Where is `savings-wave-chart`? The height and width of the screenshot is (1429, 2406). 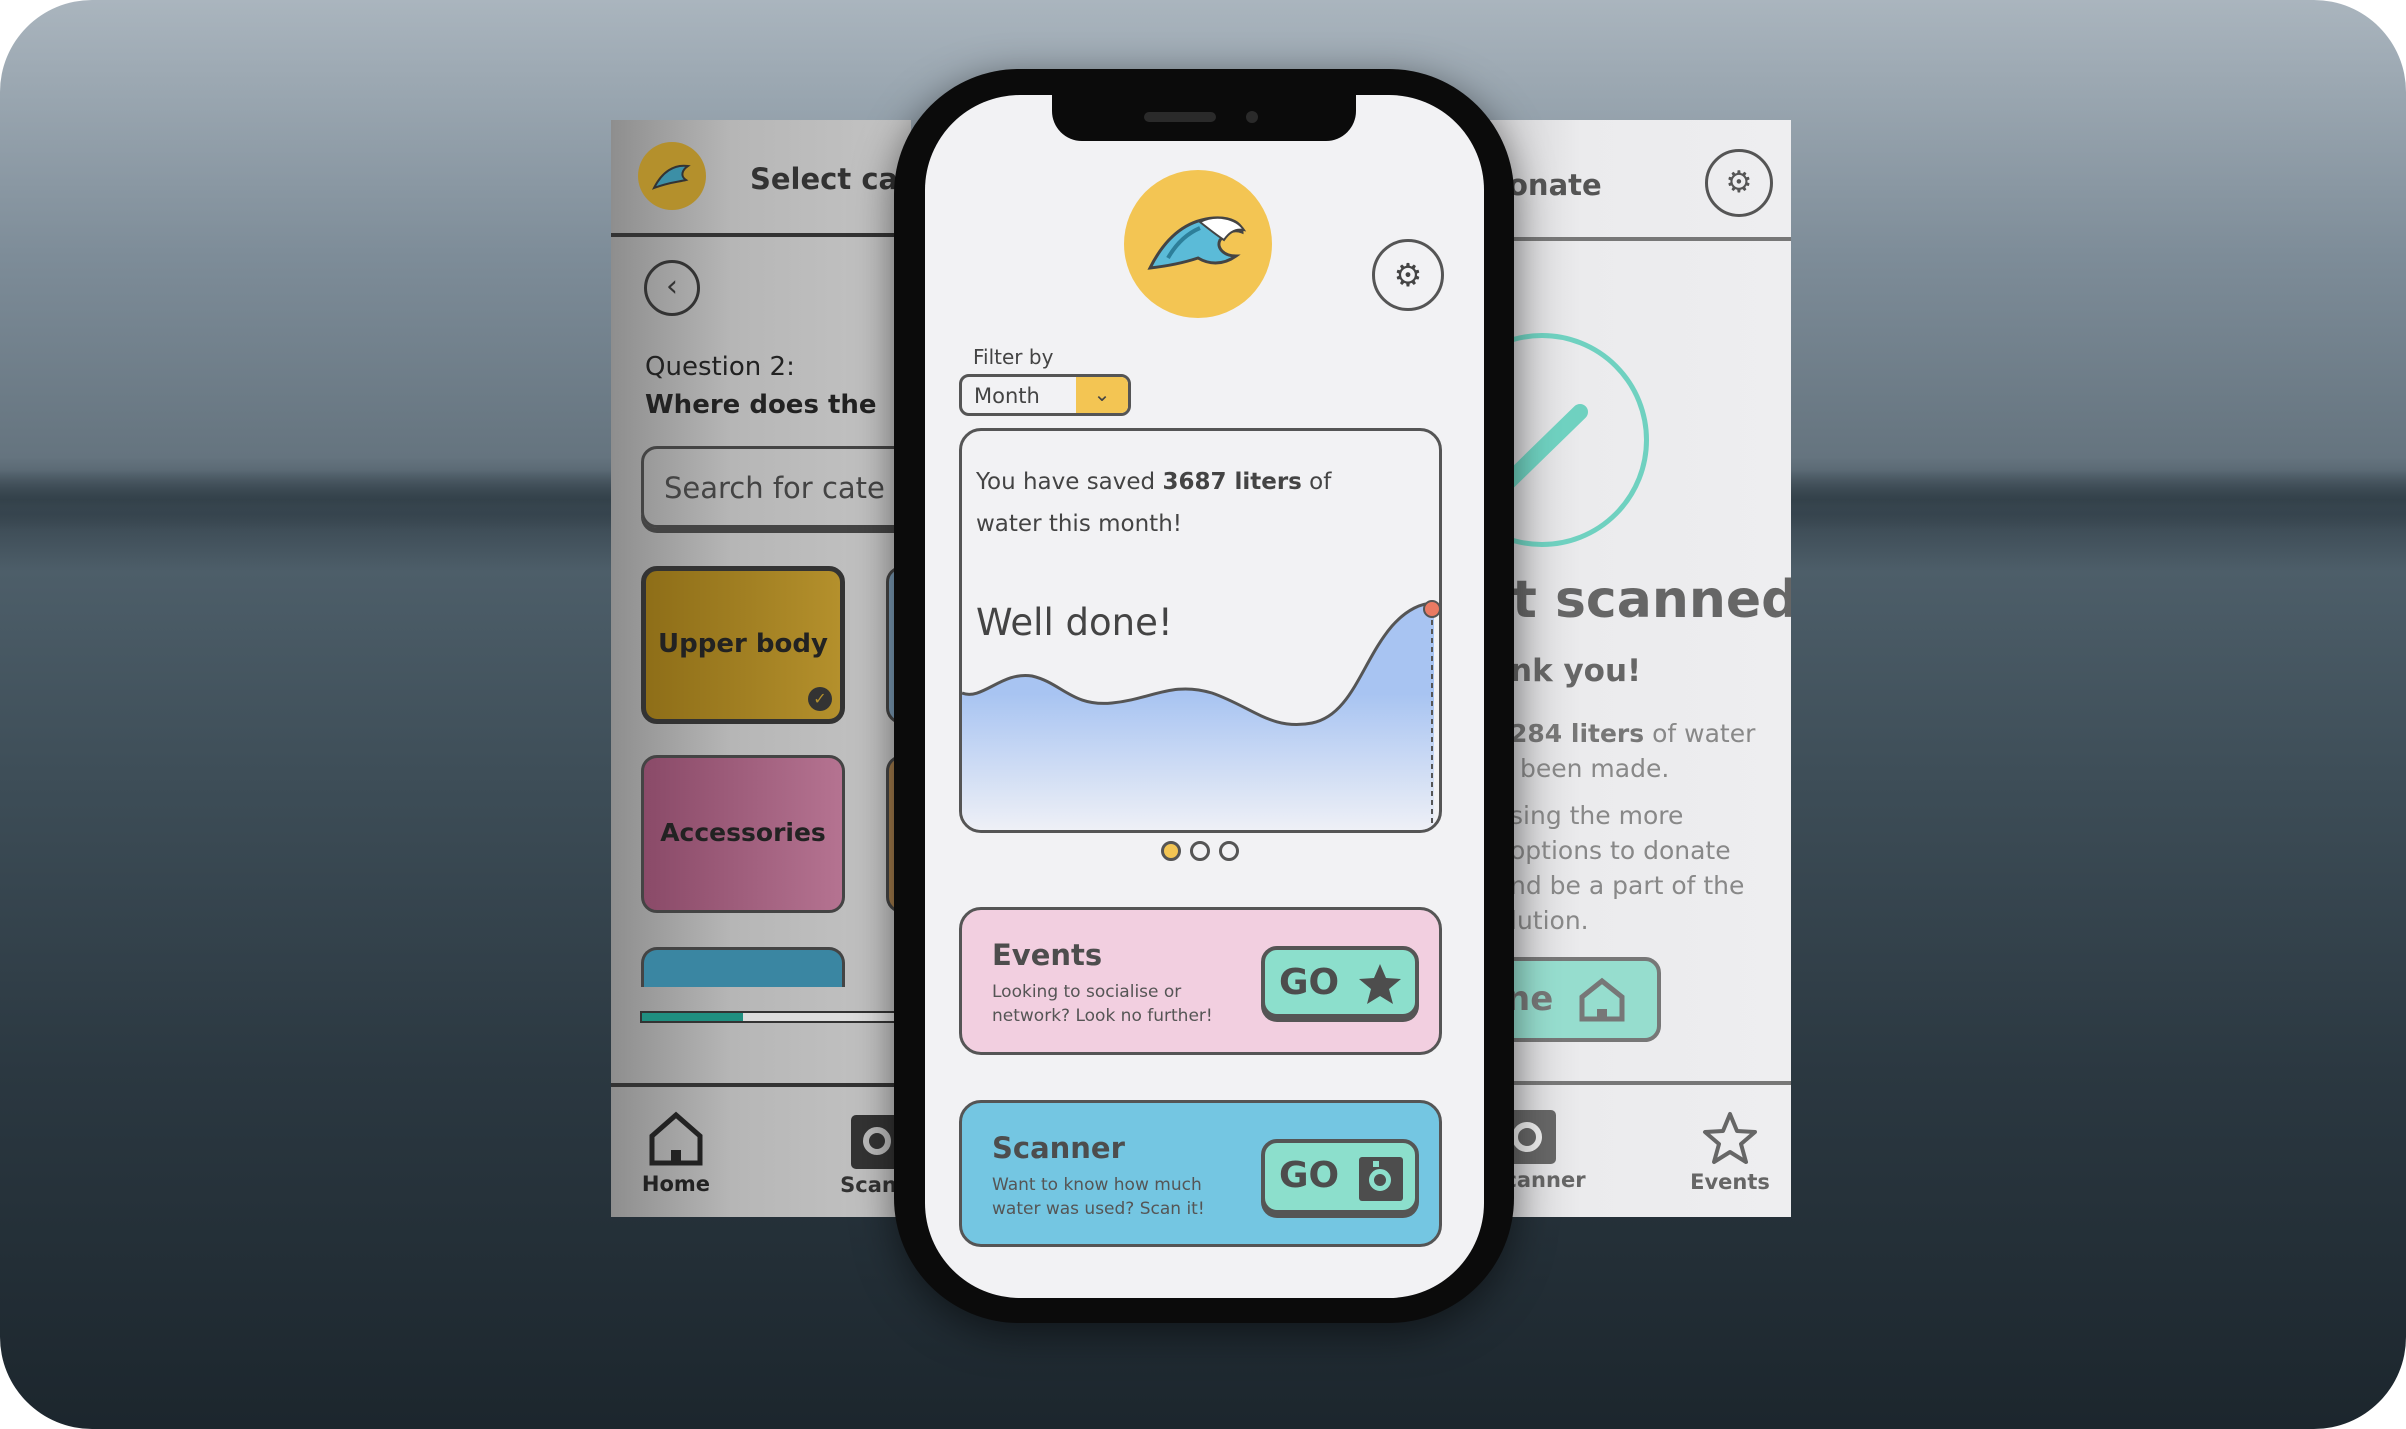
savings-wave-chart is located at coordinates (1200, 715).